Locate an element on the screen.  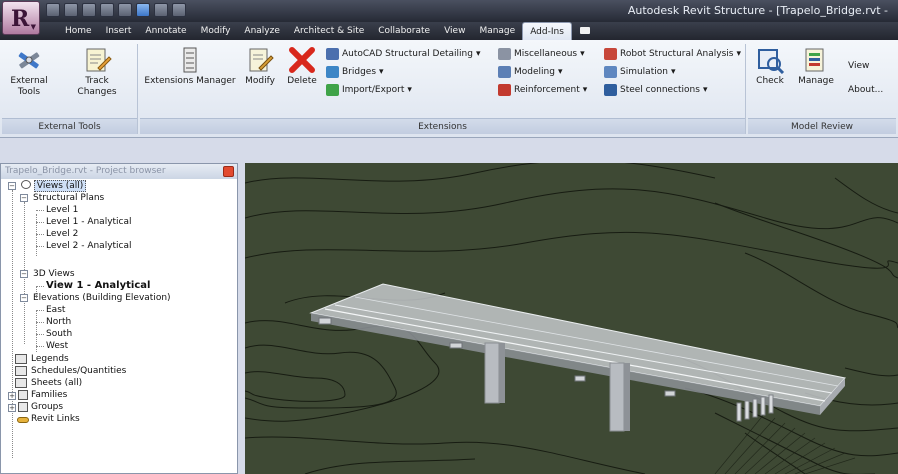
bridges-icon is located at coordinates (332, 72).